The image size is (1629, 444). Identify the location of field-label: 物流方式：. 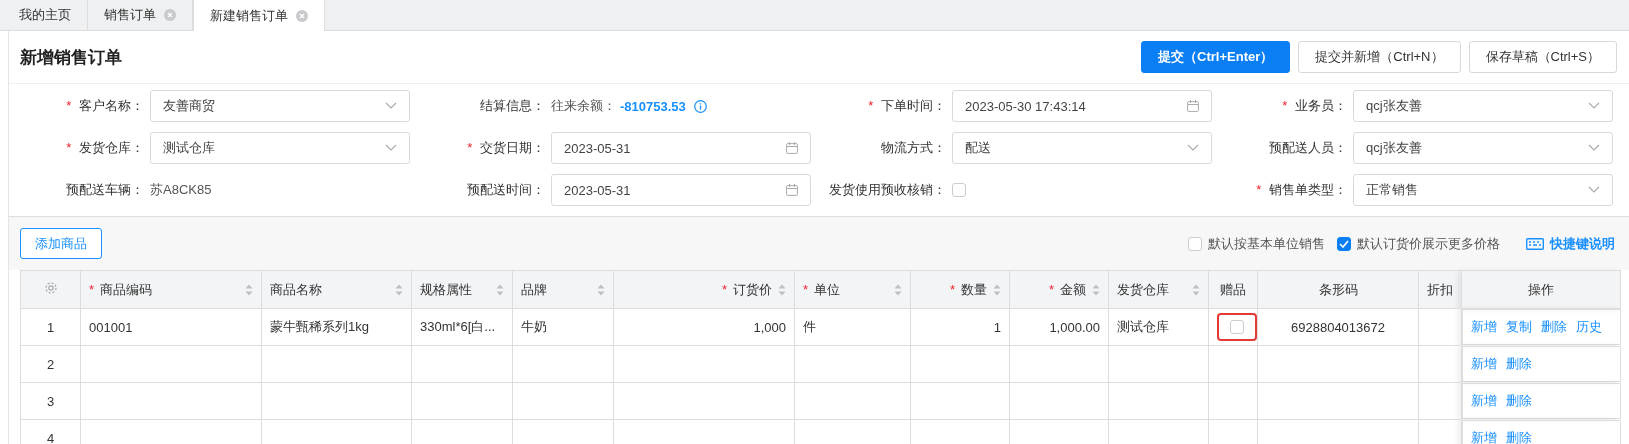
(913, 147).